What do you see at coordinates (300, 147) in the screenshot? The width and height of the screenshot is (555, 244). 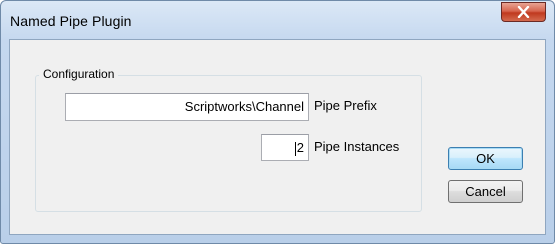 I see `pipe-instances-value: 2` at bounding box center [300, 147].